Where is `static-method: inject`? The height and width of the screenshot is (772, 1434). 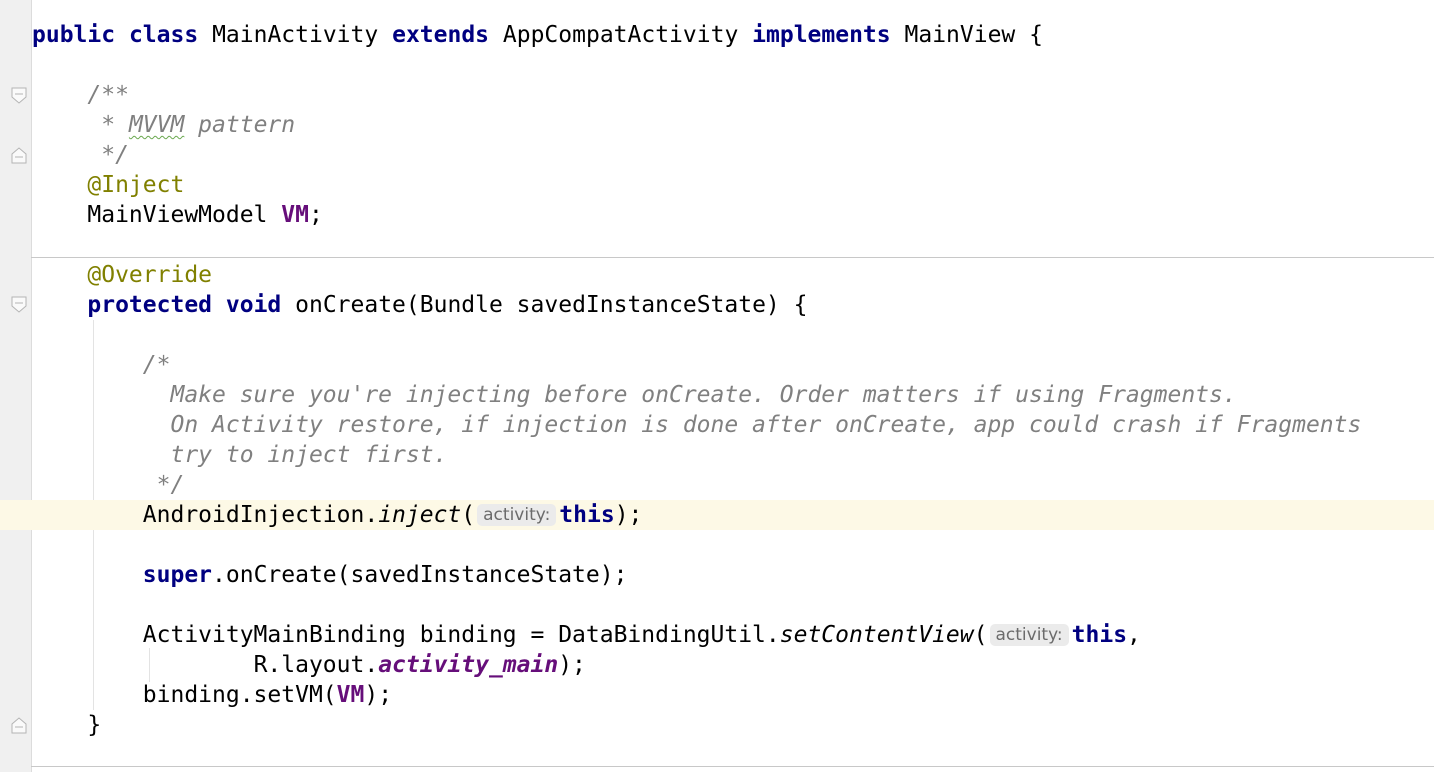 static-method: inject is located at coordinates (420, 515).